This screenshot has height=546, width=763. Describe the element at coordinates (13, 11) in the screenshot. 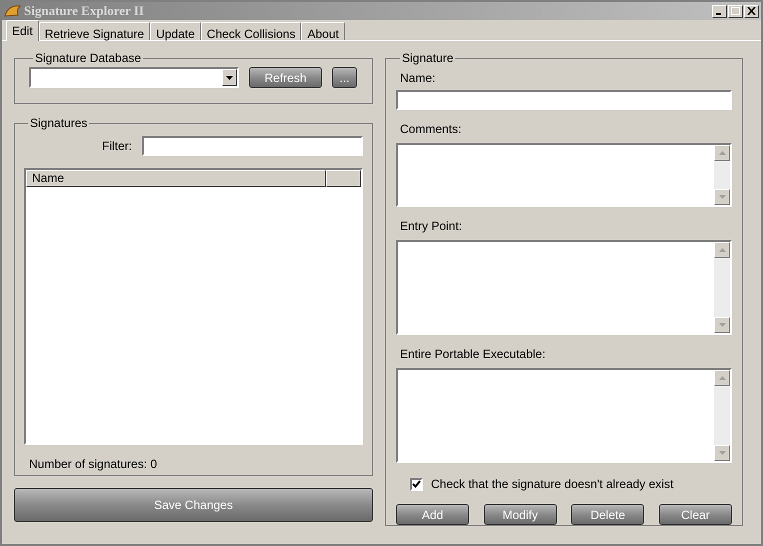

I see `app-logo-icon` at that location.